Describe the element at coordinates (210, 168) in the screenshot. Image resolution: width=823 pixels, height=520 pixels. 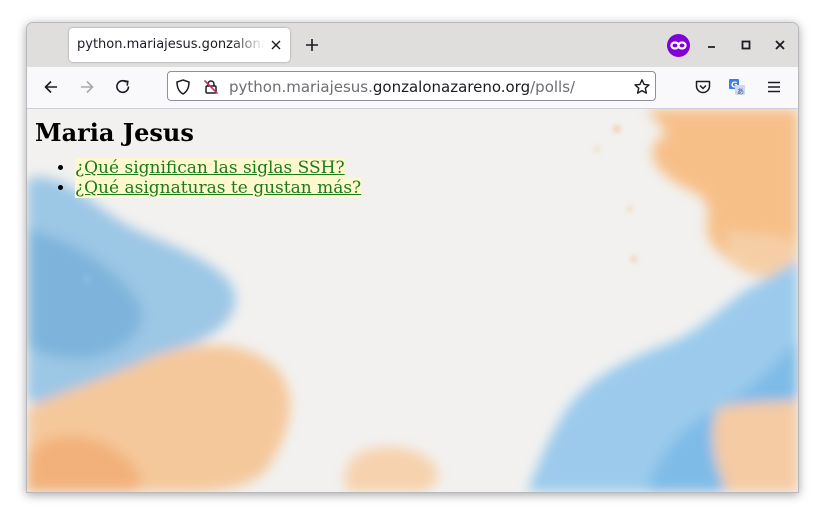
I see `poll-link-ssh: ¿Qué significan las siglas SSH?` at that location.